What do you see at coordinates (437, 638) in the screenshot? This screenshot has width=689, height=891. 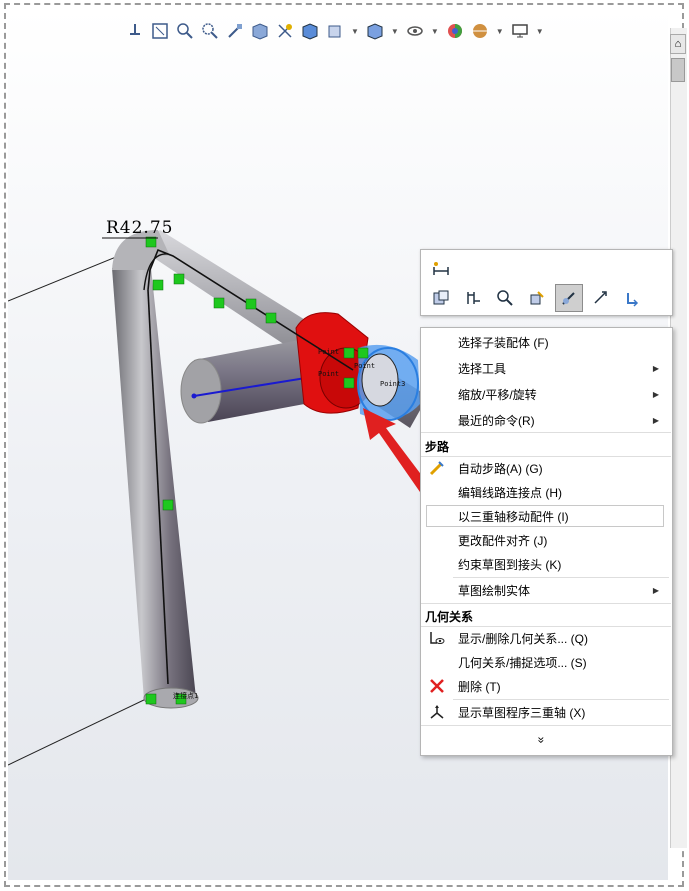 I see `relations-eye-icon` at bounding box center [437, 638].